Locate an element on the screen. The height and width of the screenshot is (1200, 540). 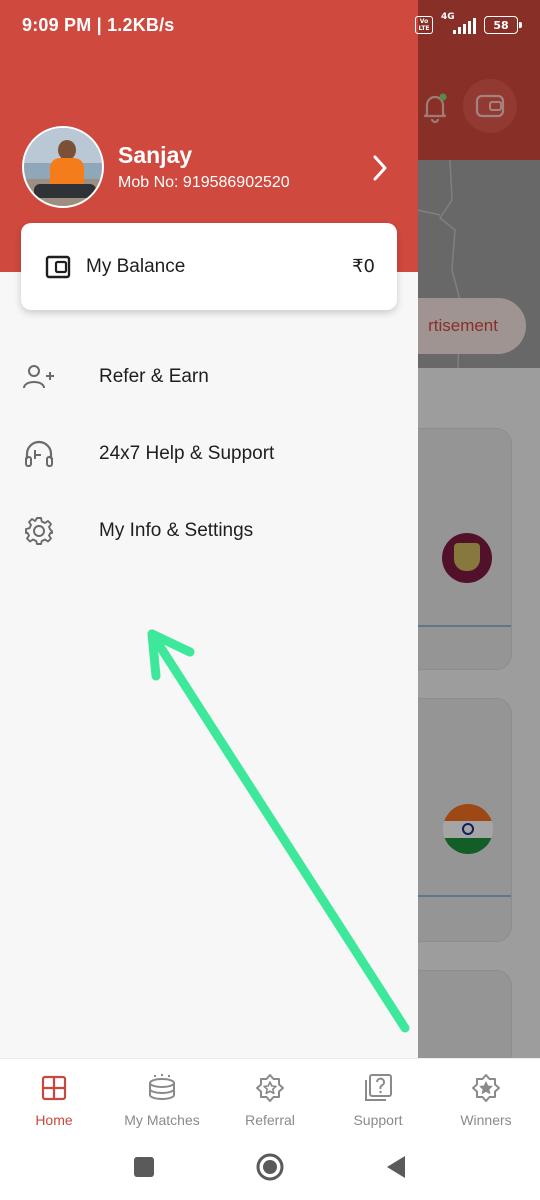
volte-icon: Vo LTE is located at coordinates (424, 25).